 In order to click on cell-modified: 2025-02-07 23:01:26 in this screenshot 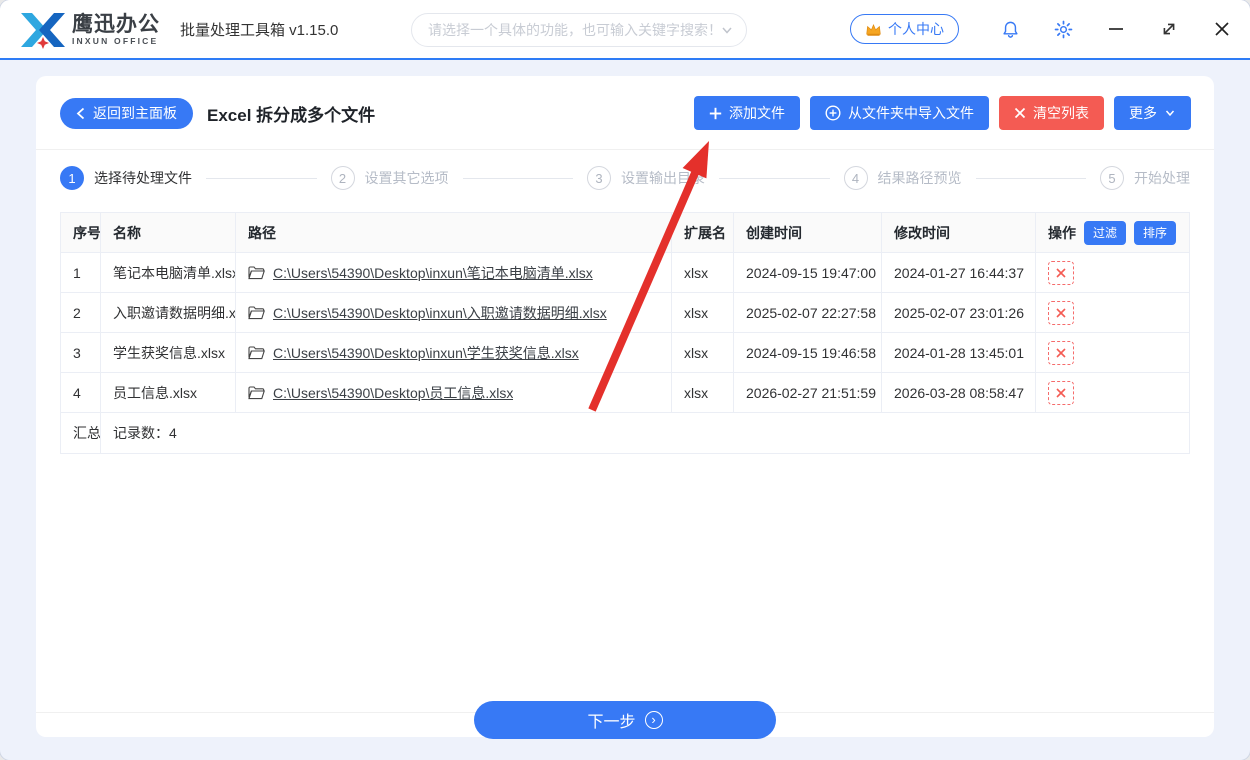, I will do `click(959, 313)`.